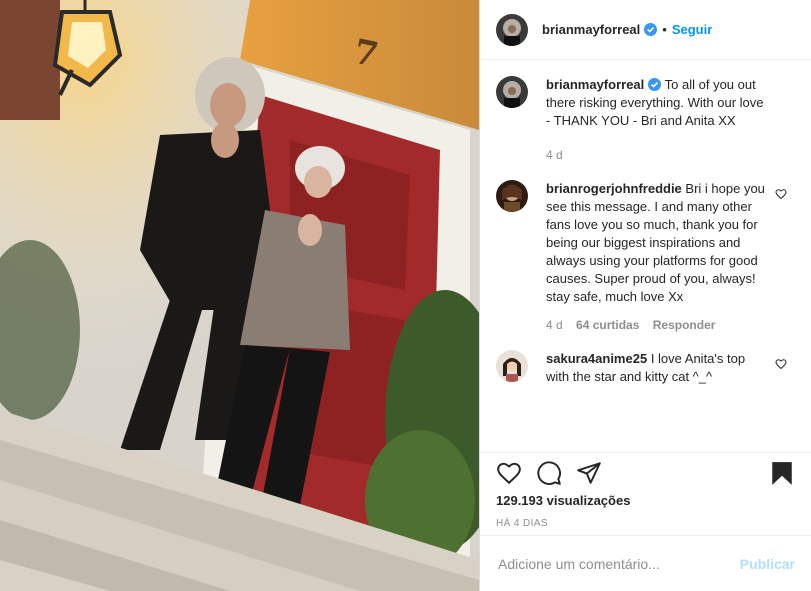 The image size is (811, 591). I want to click on comment-username: brianrogerjohnfreddie, so click(614, 188).